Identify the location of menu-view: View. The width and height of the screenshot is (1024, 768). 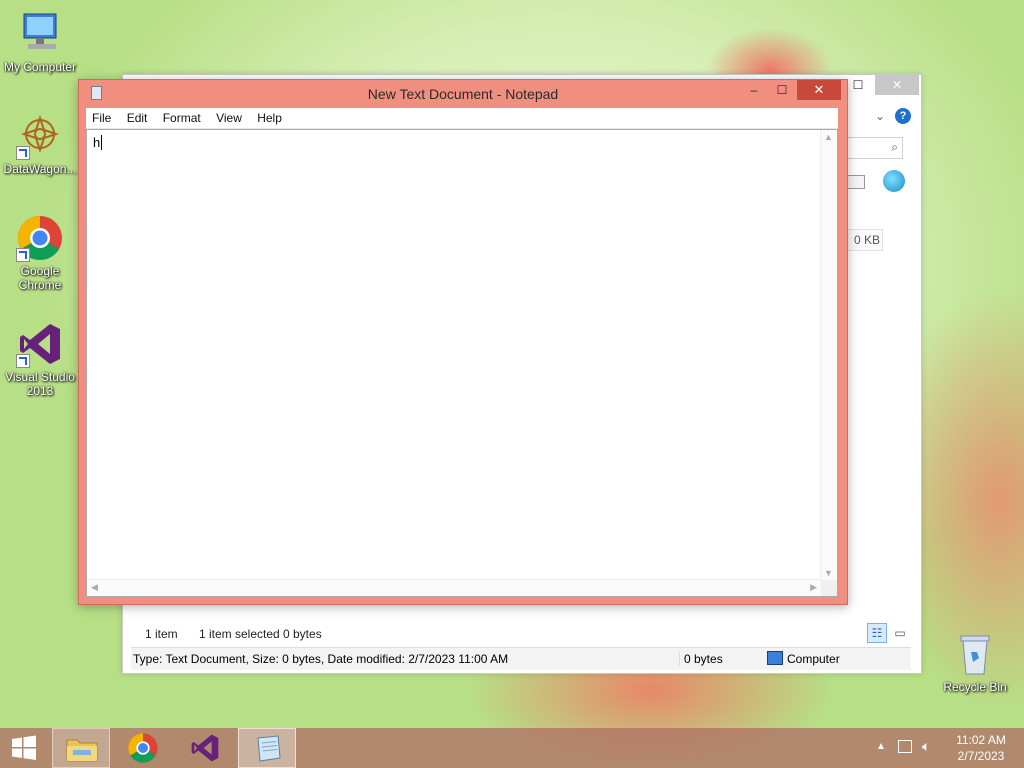
(229, 118).